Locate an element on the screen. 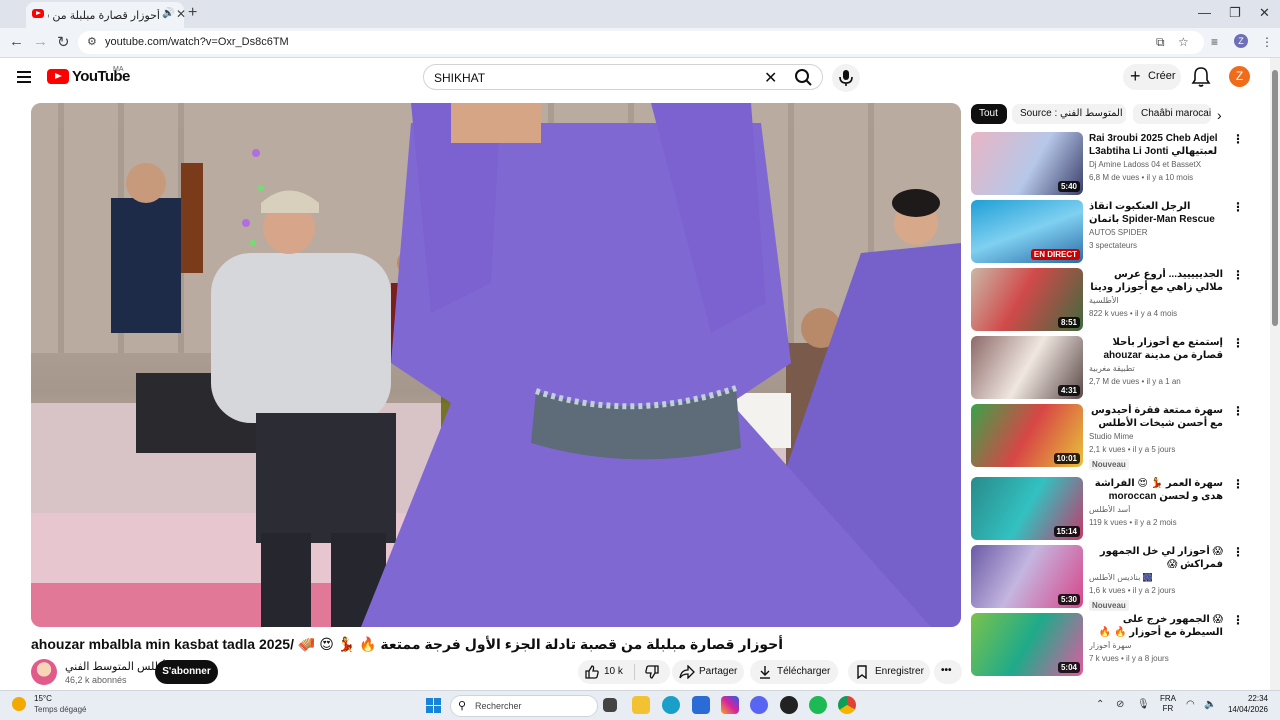 The image size is (1280, 720). channel-avatar is located at coordinates (44, 672).